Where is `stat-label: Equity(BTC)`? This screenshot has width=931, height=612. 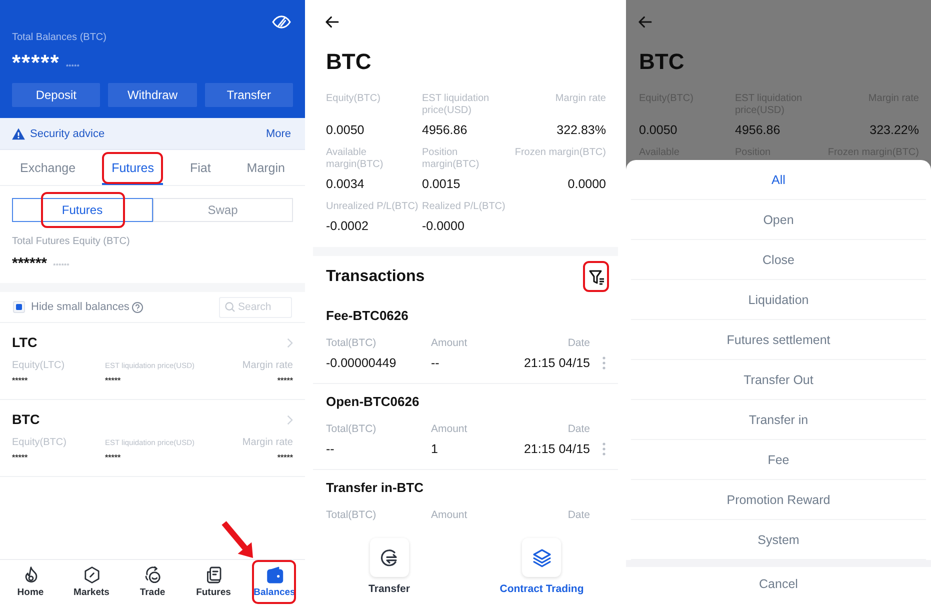
stat-label: Equity(BTC) is located at coordinates (353, 99).